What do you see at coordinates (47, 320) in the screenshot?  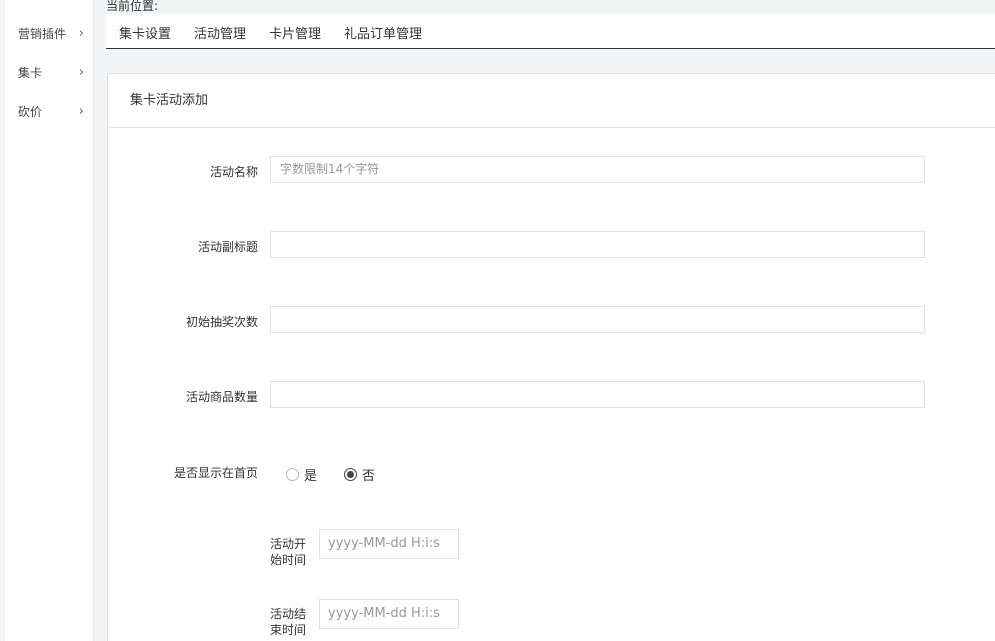 I see `sidebar: 营销插件 › 集卡 › 砍价 ›` at bounding box center [47, 320].